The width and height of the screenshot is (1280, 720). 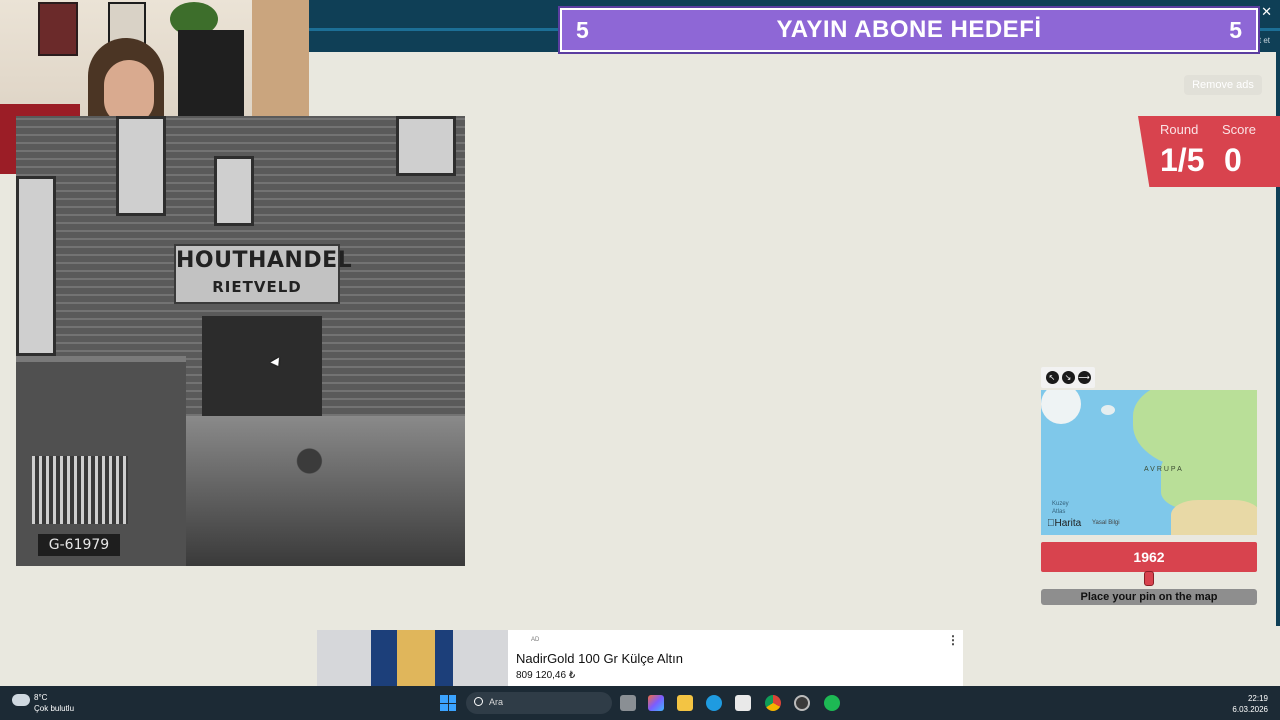 I want to click on ad-image, so click(x=412, y=658).